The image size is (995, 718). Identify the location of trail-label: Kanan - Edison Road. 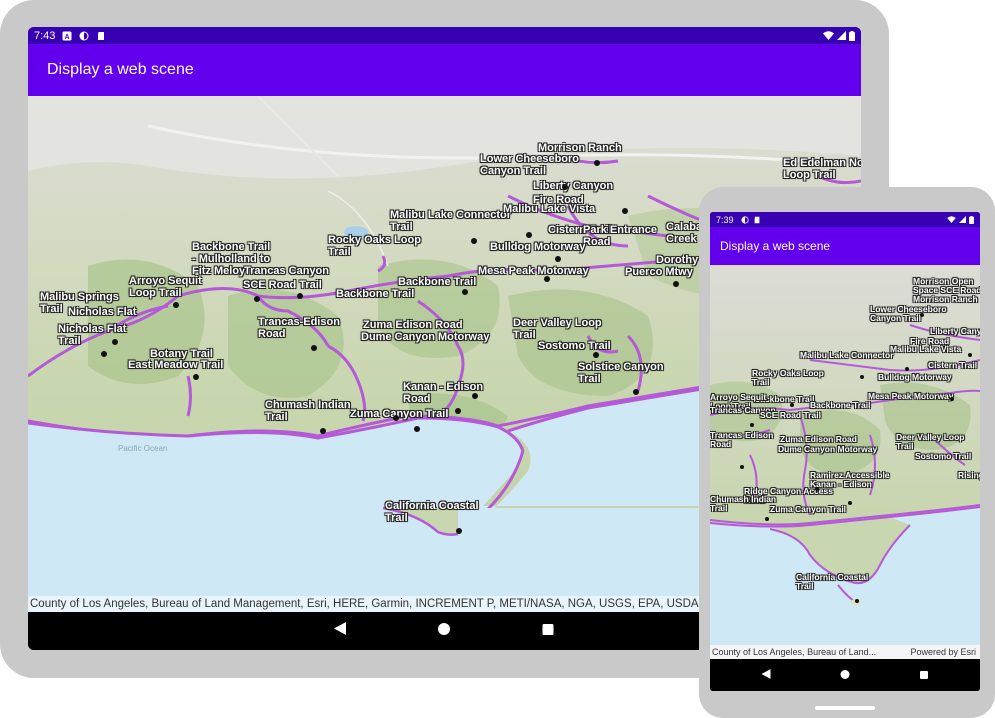
(443, 393).